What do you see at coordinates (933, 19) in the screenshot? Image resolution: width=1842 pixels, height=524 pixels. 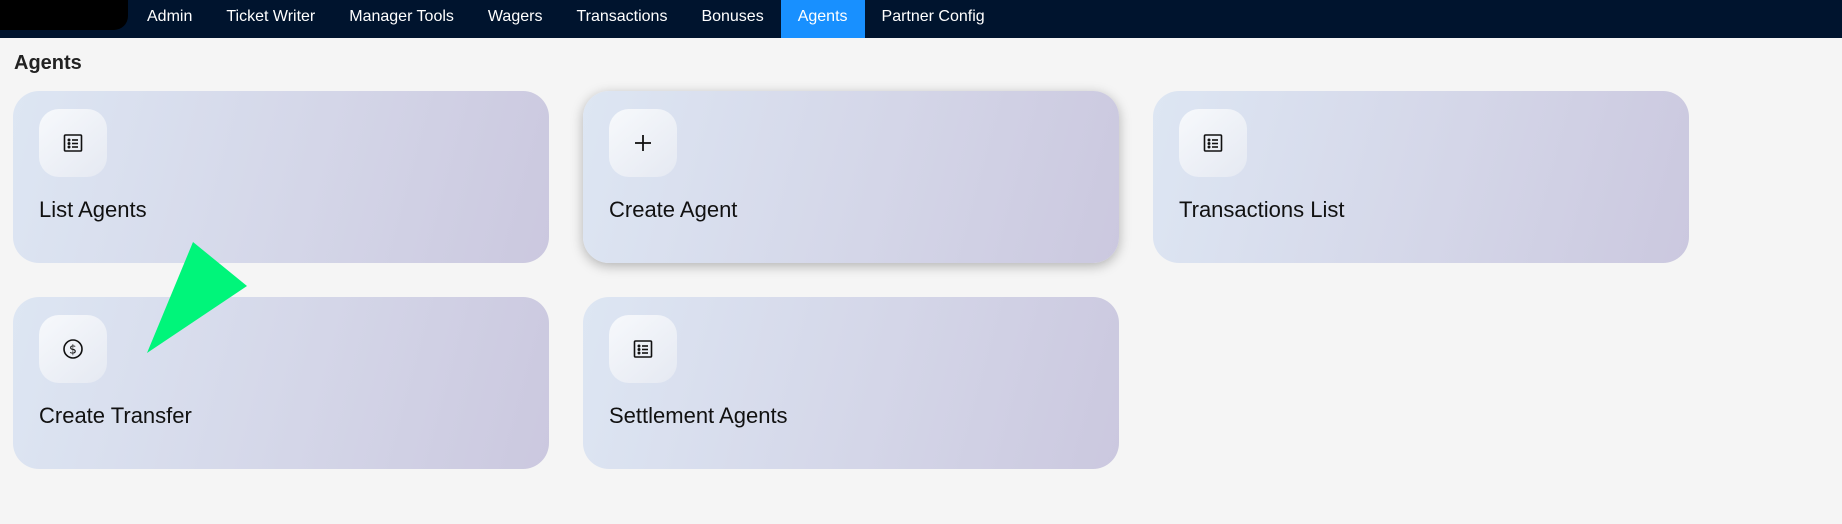 I see `nav-item-partner-config: Partner Config` at bounding box center [933, 19].